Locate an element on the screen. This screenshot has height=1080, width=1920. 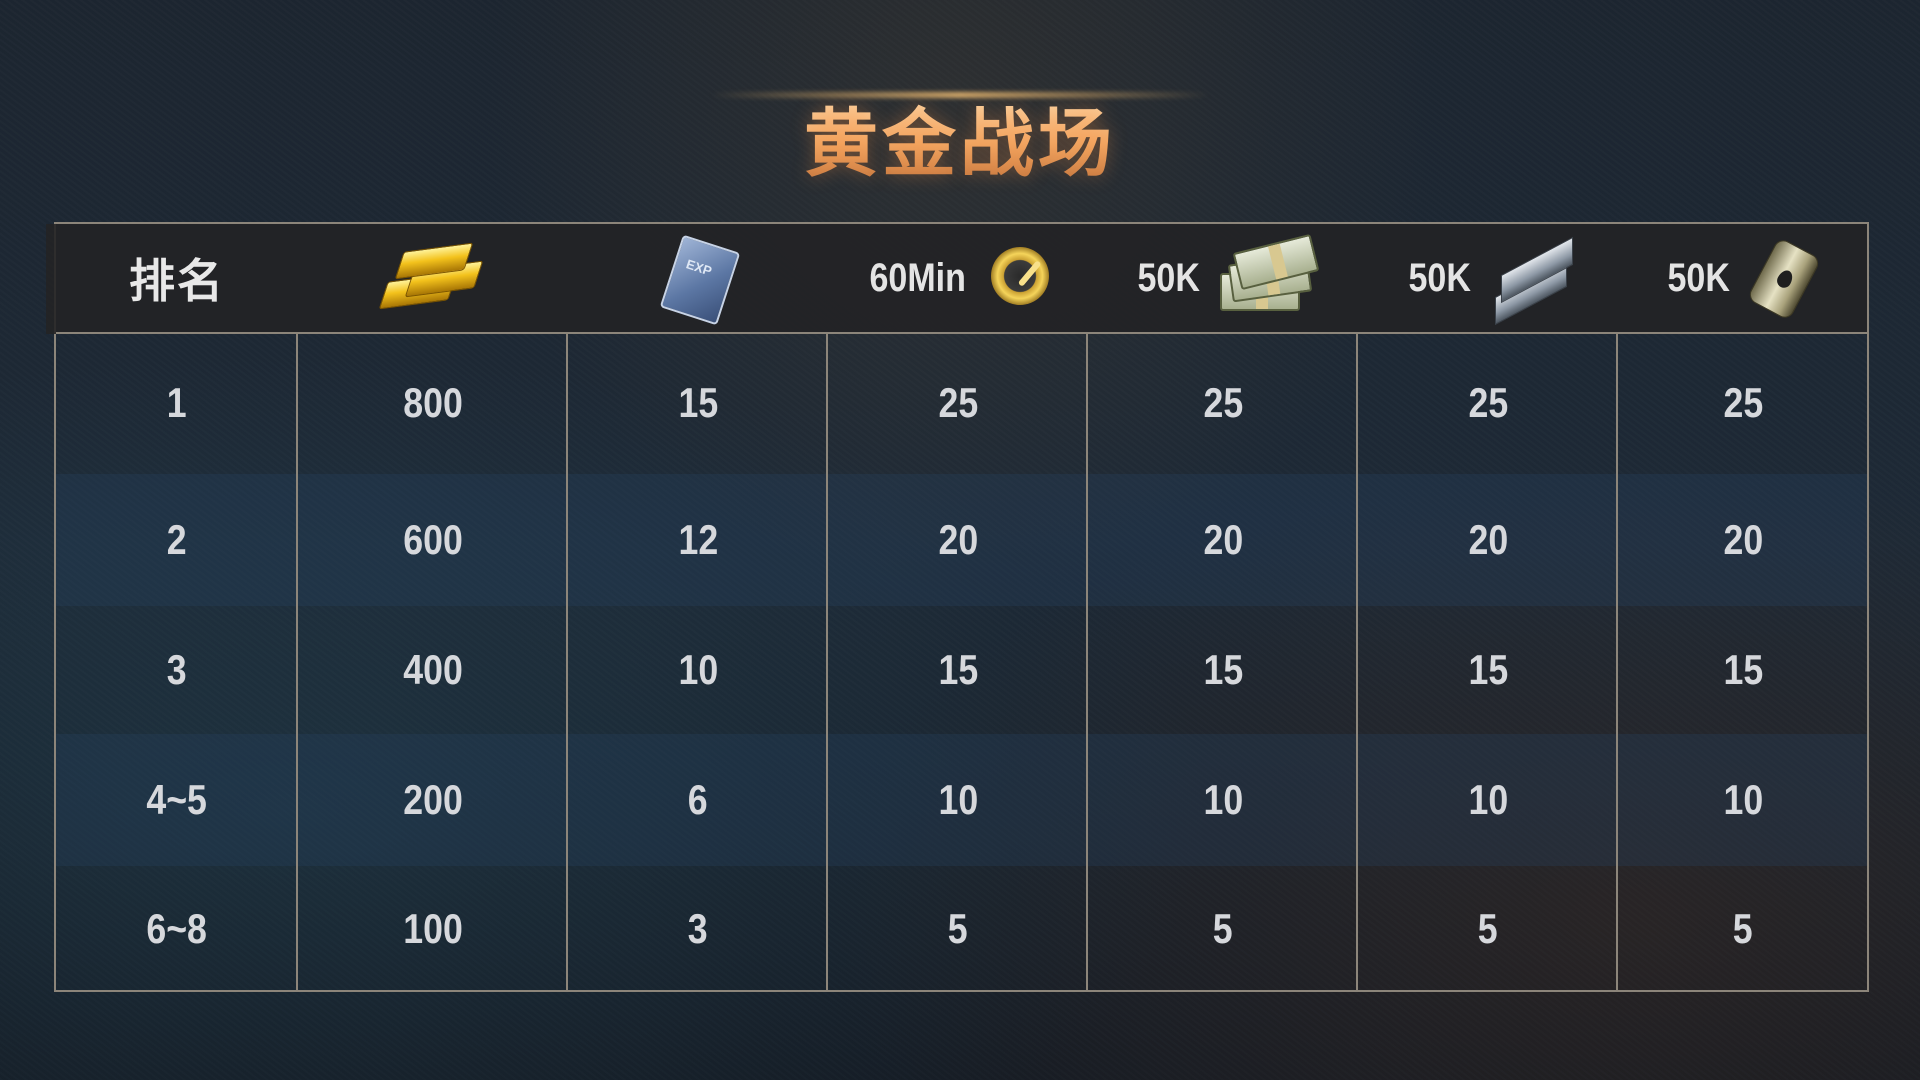
steel-beam-icon is located at coordinates (1532, 281).